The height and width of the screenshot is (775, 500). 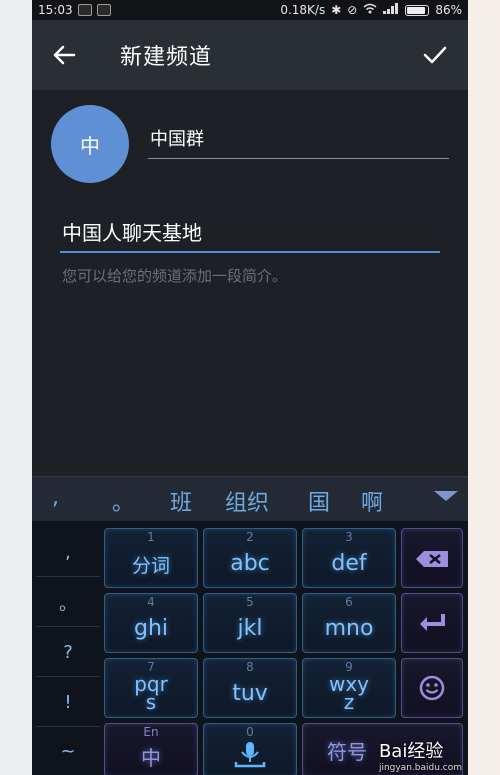 What do you see at coordinates (250, 628) in the screenshot?
I see `key-label: jkl` at bounding box center [250, 628].